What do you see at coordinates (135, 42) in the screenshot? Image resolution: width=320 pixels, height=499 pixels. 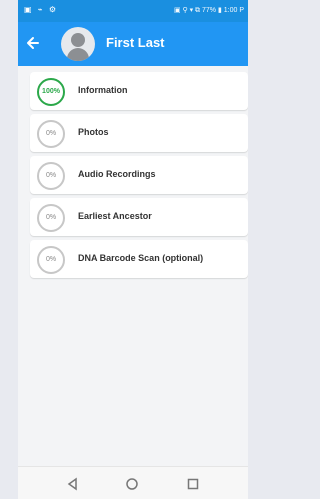 I see `page-title: First Last` at bounding box center [135, 42].